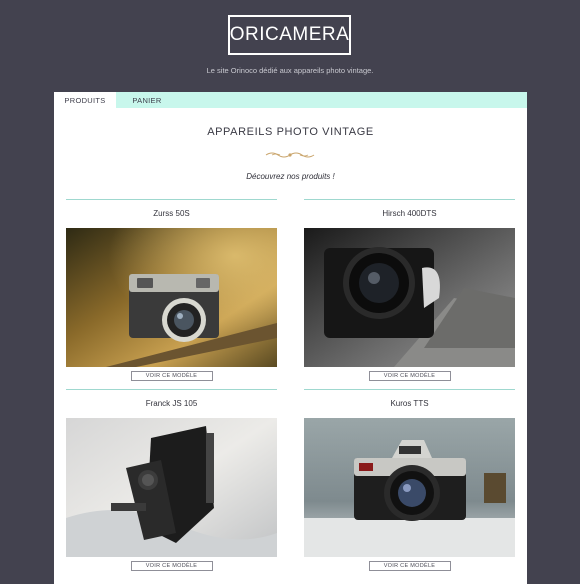 This screenshot has height=584, width=580. I want to click on tab-produits: PRODUITS, so click(85, 100).